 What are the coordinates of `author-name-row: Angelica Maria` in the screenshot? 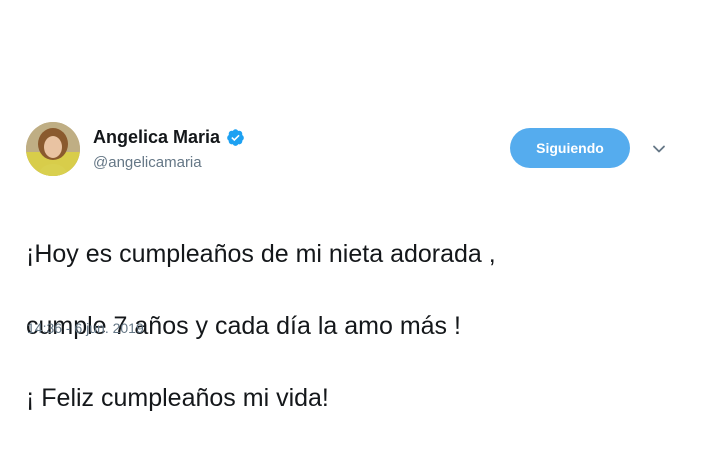 It's located at (169, 137).